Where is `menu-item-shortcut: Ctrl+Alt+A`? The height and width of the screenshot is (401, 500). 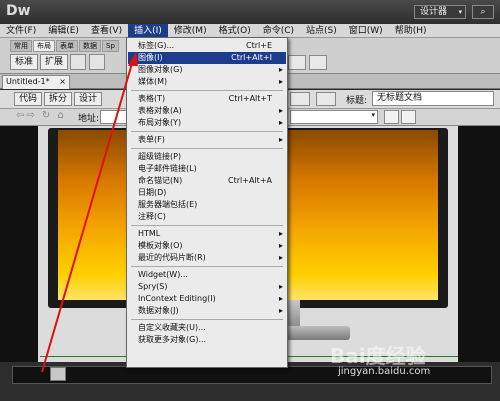 menu-item-shortcut: Ctrl+Alt+A is located at coordinates (250, 180).